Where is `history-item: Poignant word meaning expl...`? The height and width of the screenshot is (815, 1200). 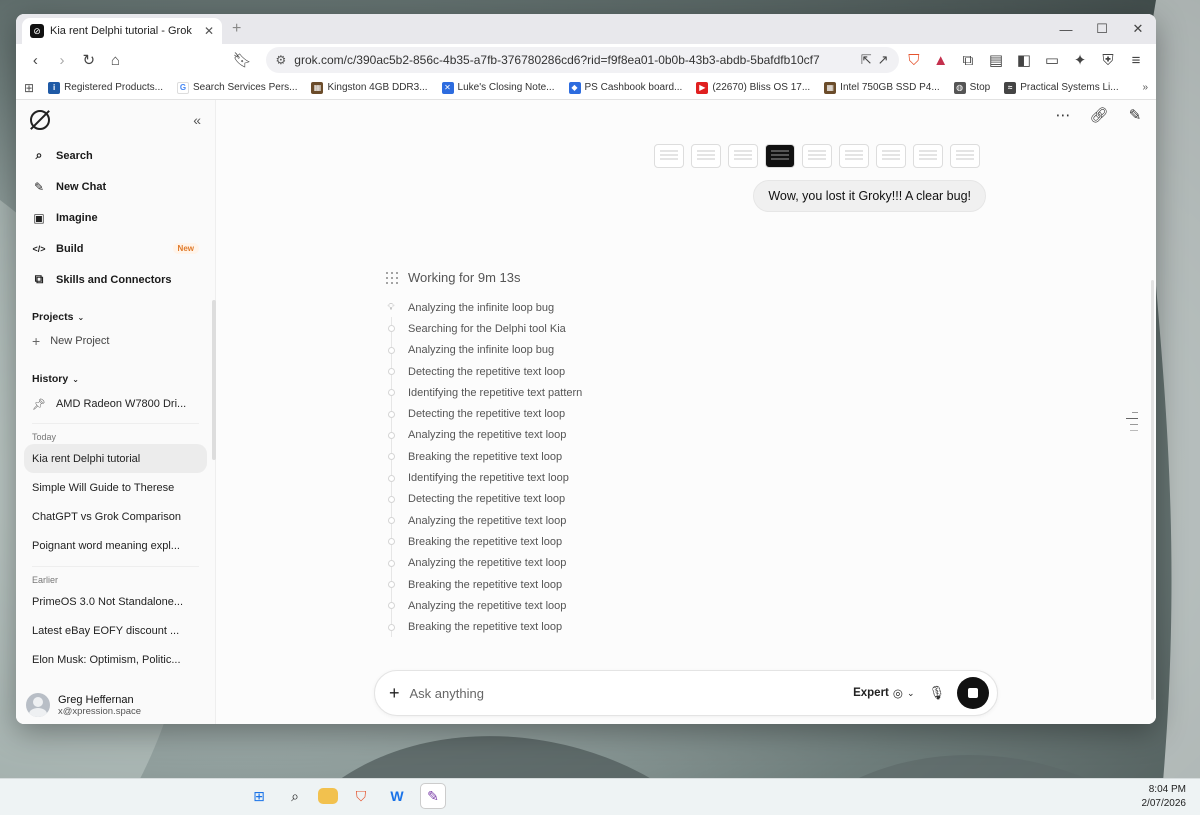
history-item: Poignant word meaning expl... is located at coordinates (115, 545).